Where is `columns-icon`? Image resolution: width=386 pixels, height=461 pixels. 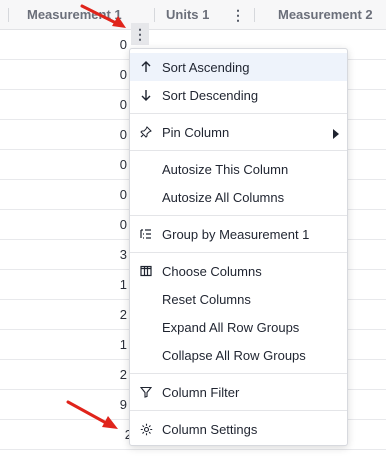 columns-icon is located at coordinates (146, 271).